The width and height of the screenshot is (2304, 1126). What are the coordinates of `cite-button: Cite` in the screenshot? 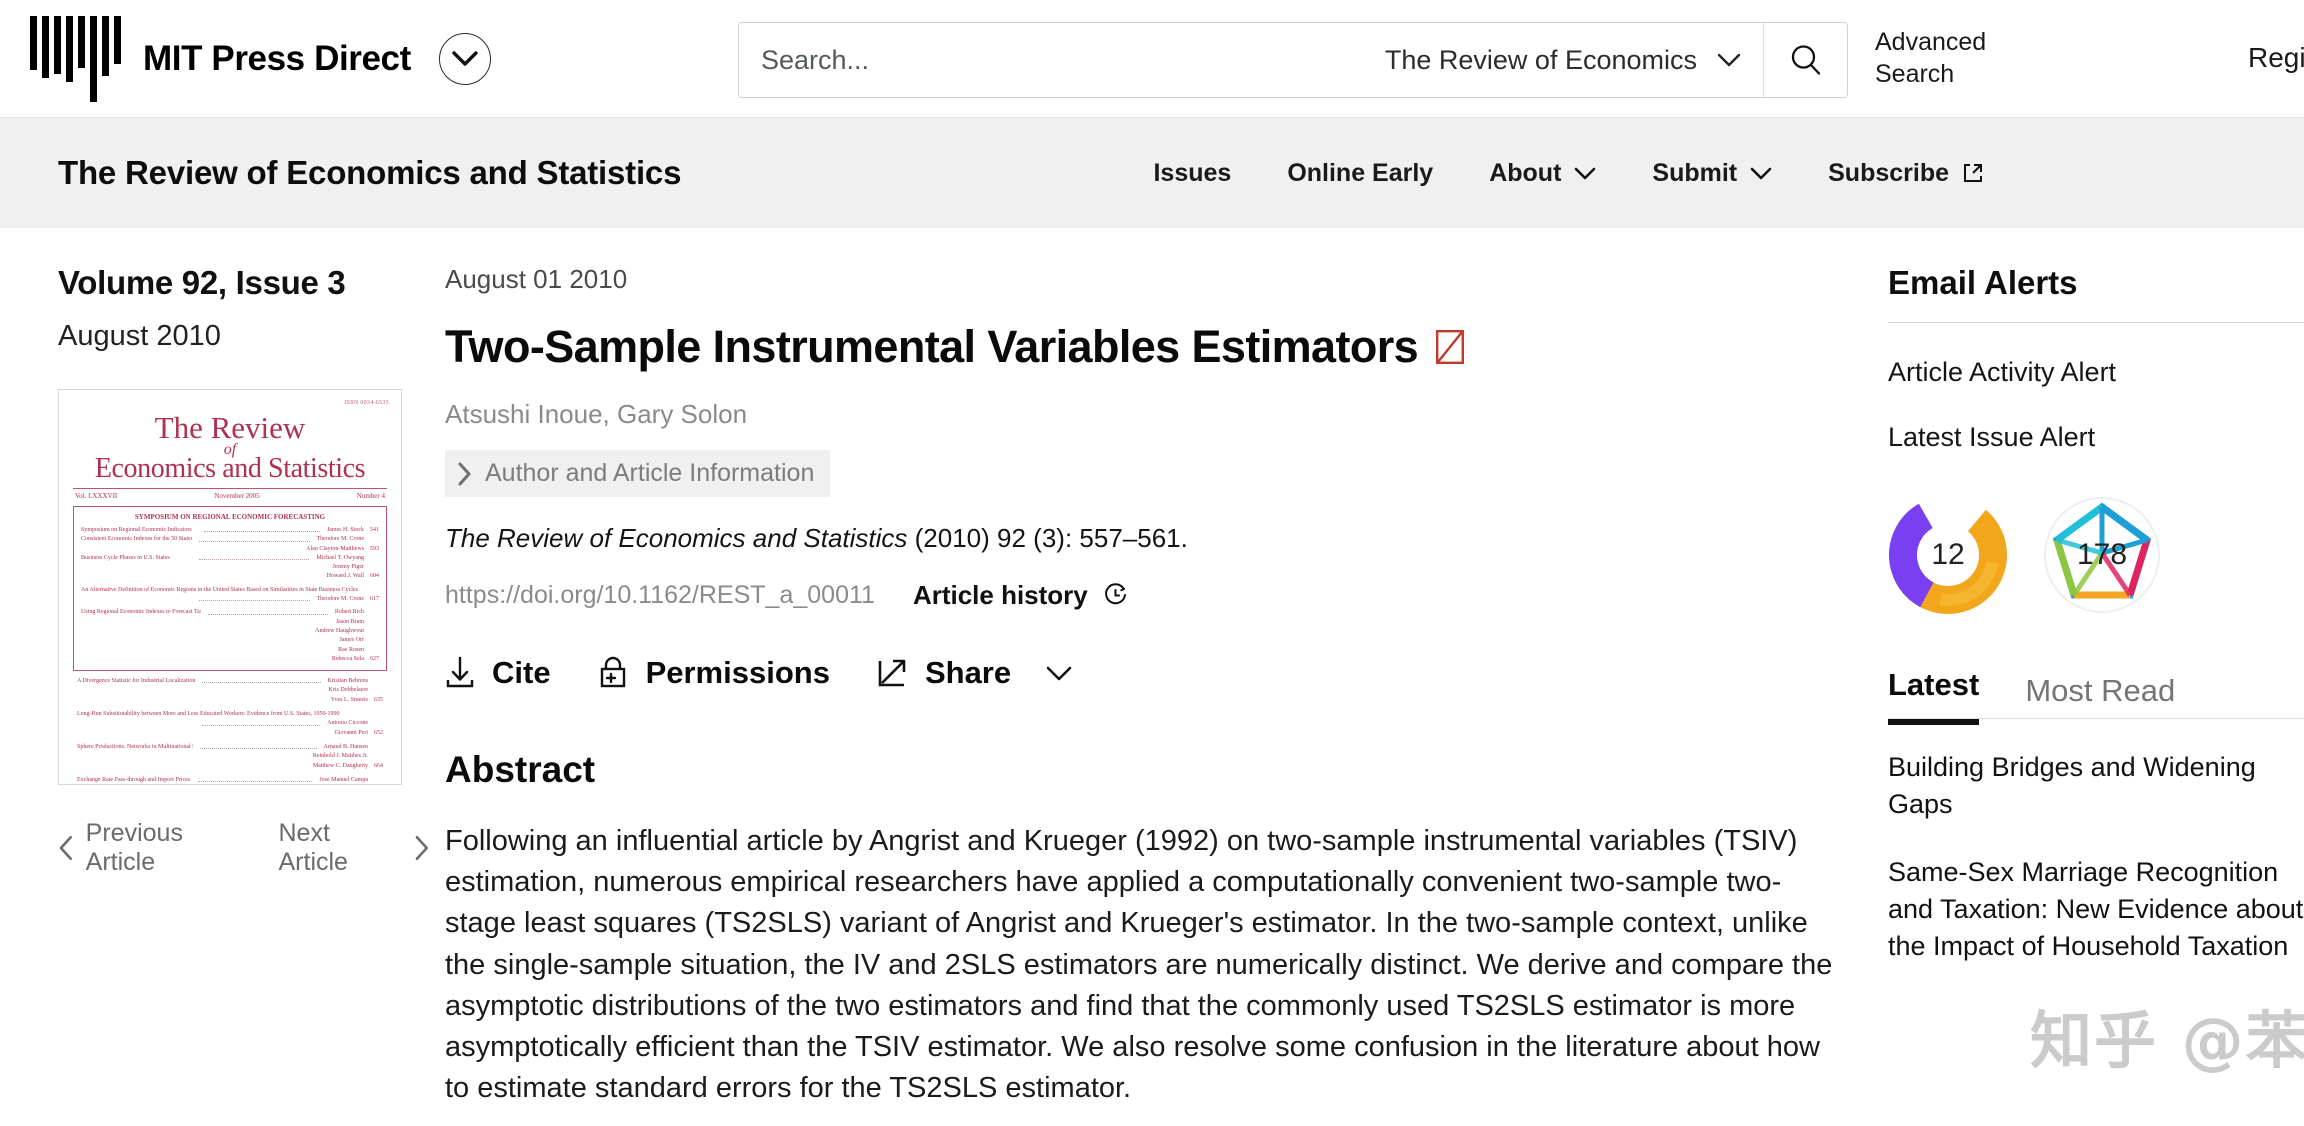 It's located at (498, 673).